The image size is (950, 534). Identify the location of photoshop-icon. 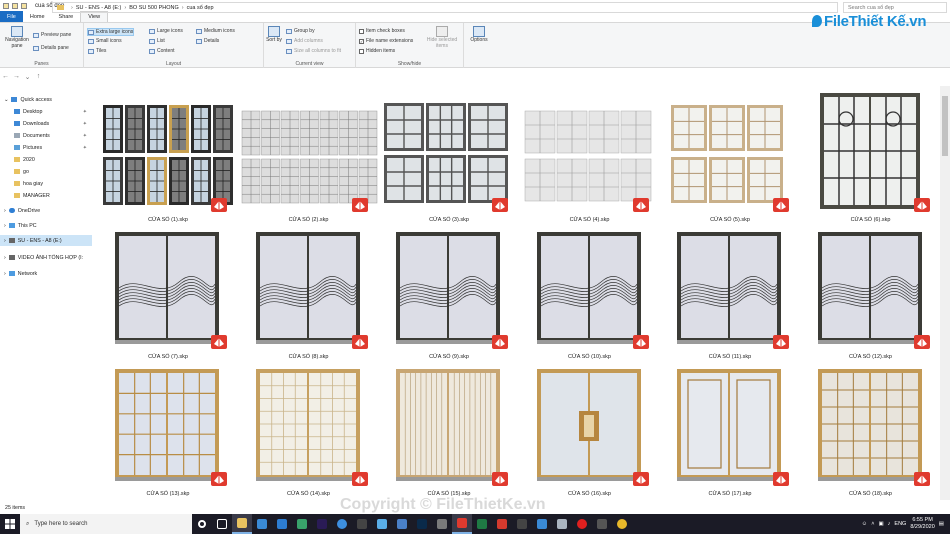
(422, 524).